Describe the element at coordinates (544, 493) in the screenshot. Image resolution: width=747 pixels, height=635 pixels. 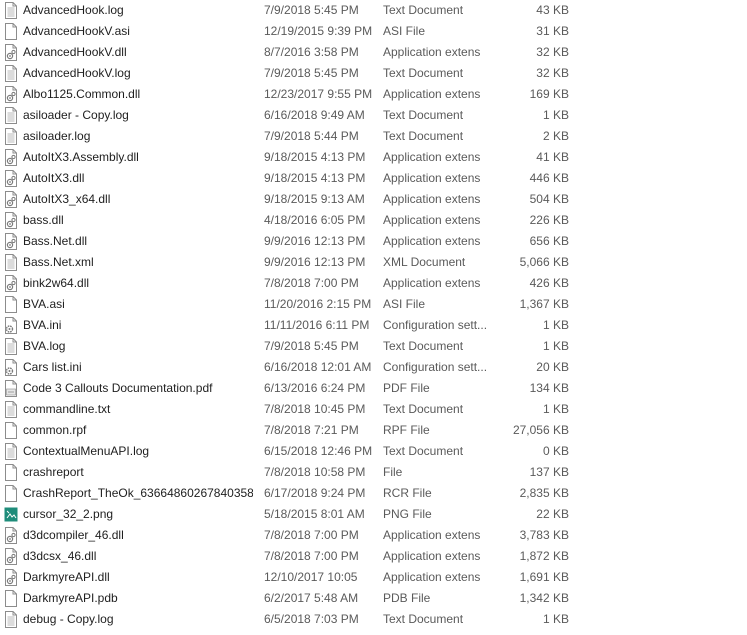
I see `file-size: 2,835 KB` at that location.